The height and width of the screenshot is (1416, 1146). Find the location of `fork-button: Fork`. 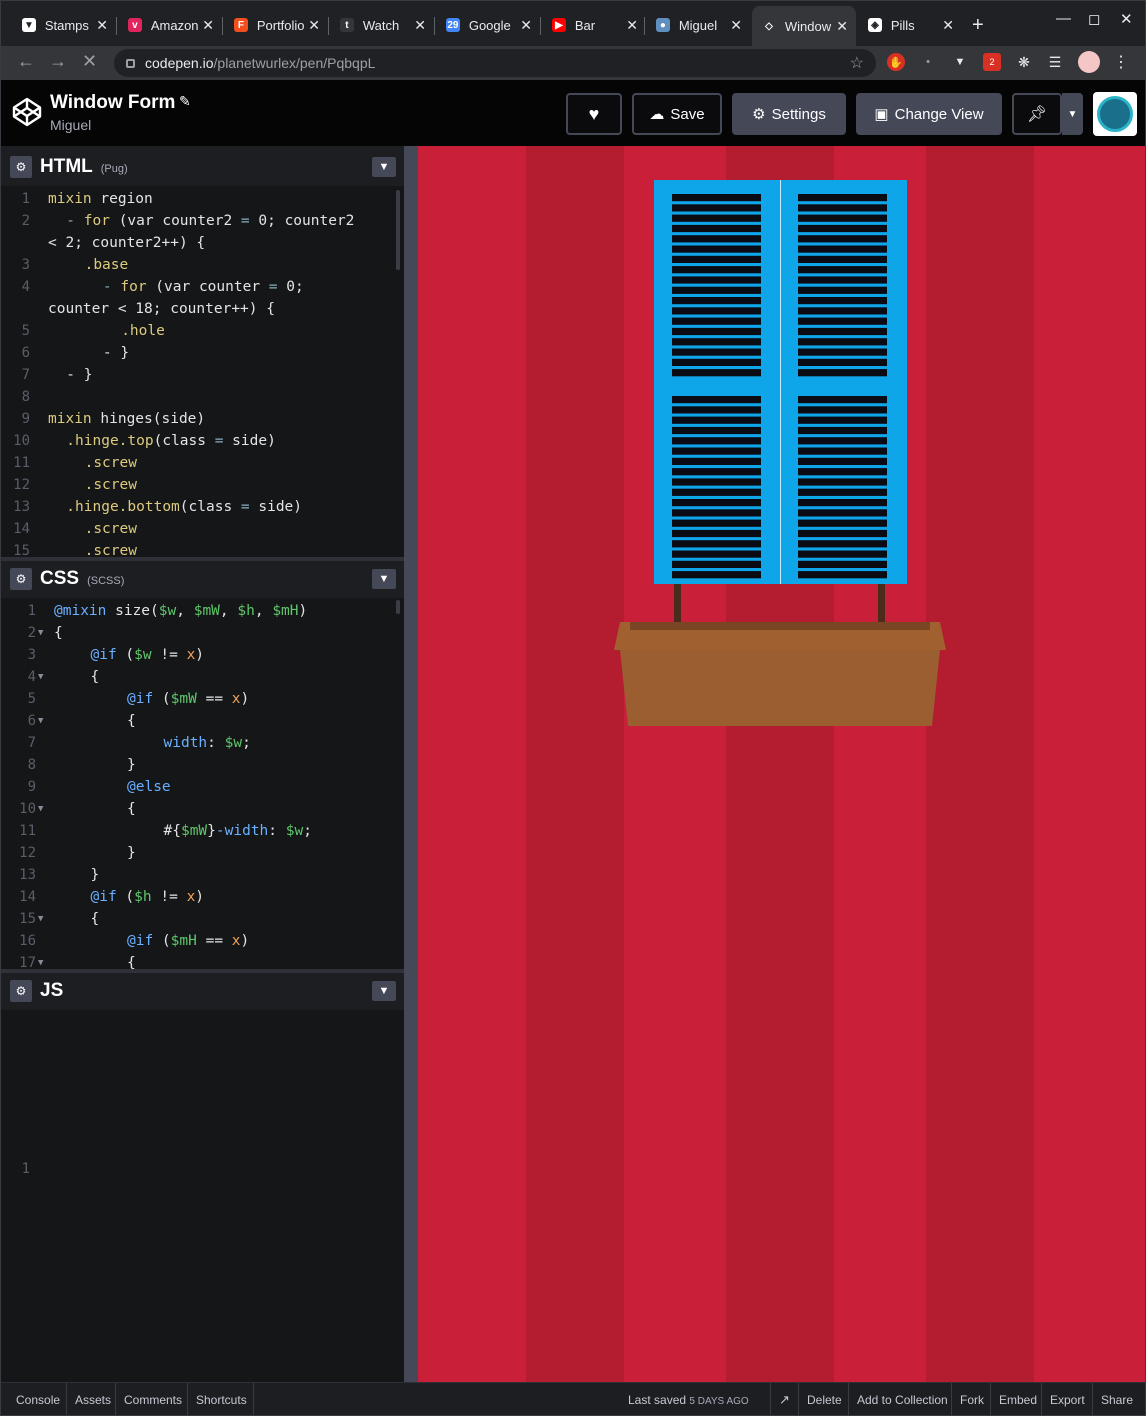

fork-button: Fork is located at coordinates (971, 1399).